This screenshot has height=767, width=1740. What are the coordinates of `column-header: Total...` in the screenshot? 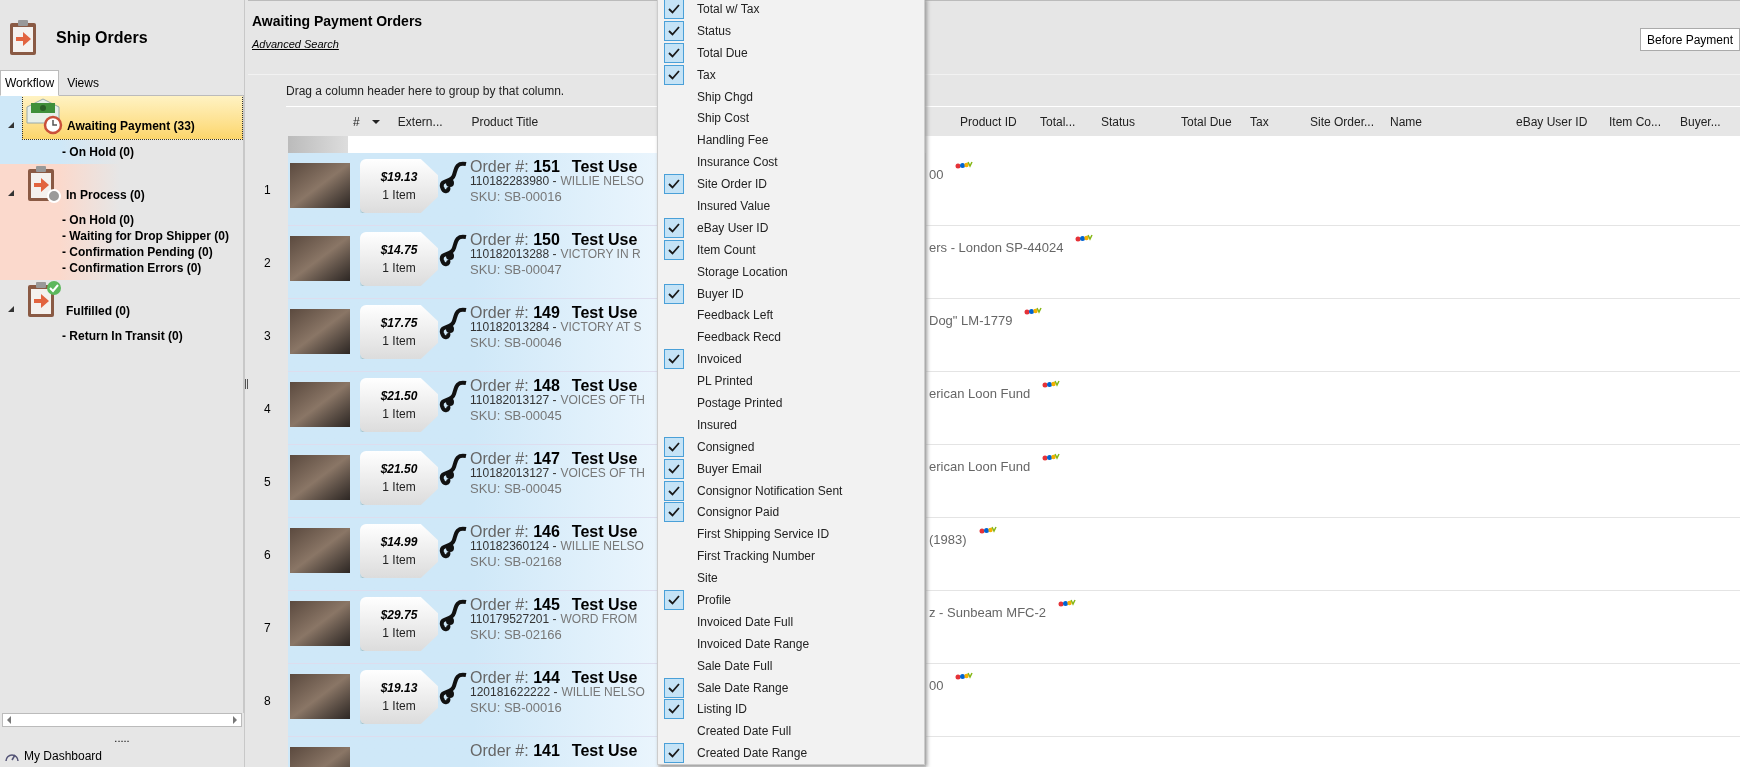 It's located at (1070, 121).